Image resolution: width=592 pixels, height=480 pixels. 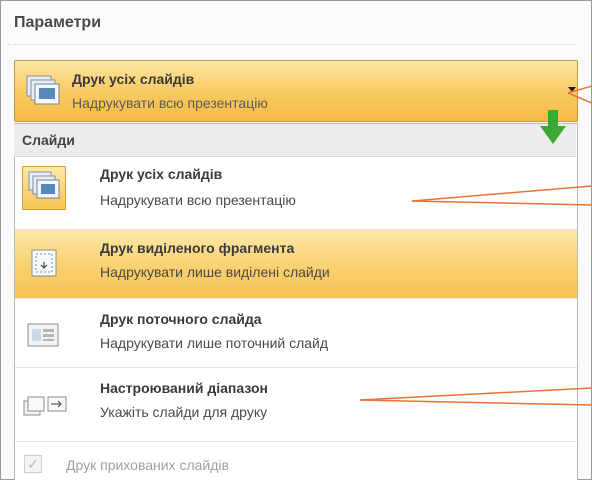 I want to click on selected-option-title: Друк усіх слайдів, so click(x=133, y=79).